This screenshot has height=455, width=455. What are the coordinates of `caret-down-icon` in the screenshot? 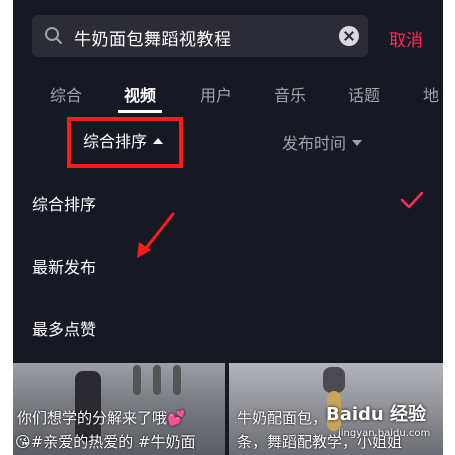 It's located at (357, 142).